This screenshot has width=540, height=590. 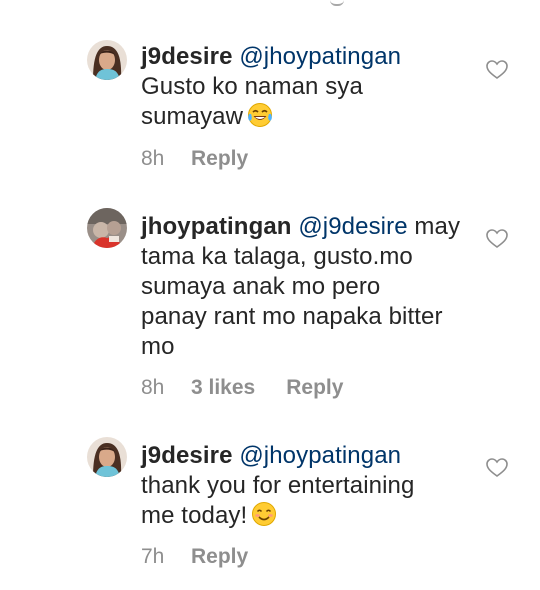 I want to click on tears-of-joy-emoji, so click(x=260, y=119).